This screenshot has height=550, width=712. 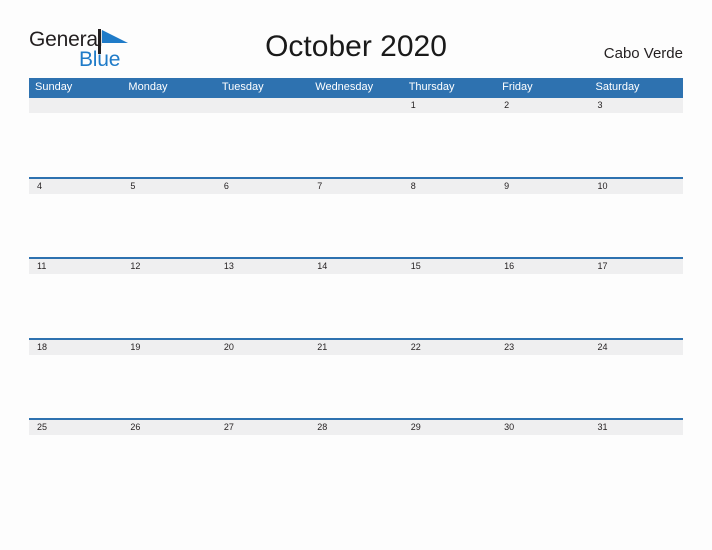 What do you see at coordinates (431, 87) in the screenshot?
I see `weekday-header-thursday: Thursday` at bounding box center [431, 87].